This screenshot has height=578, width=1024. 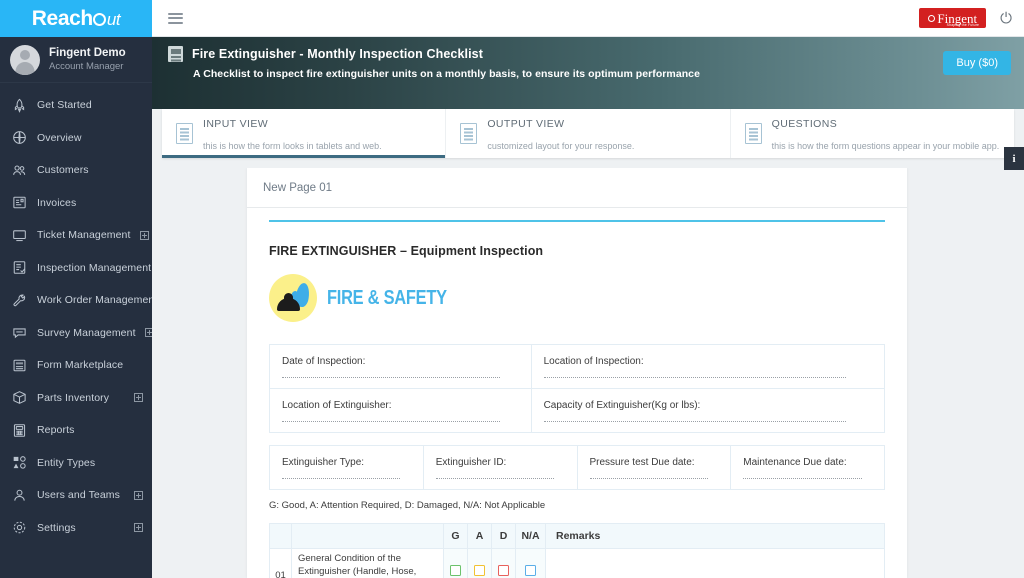 I want to click on app-logo: Reach ut, so click(x=76, y=18).